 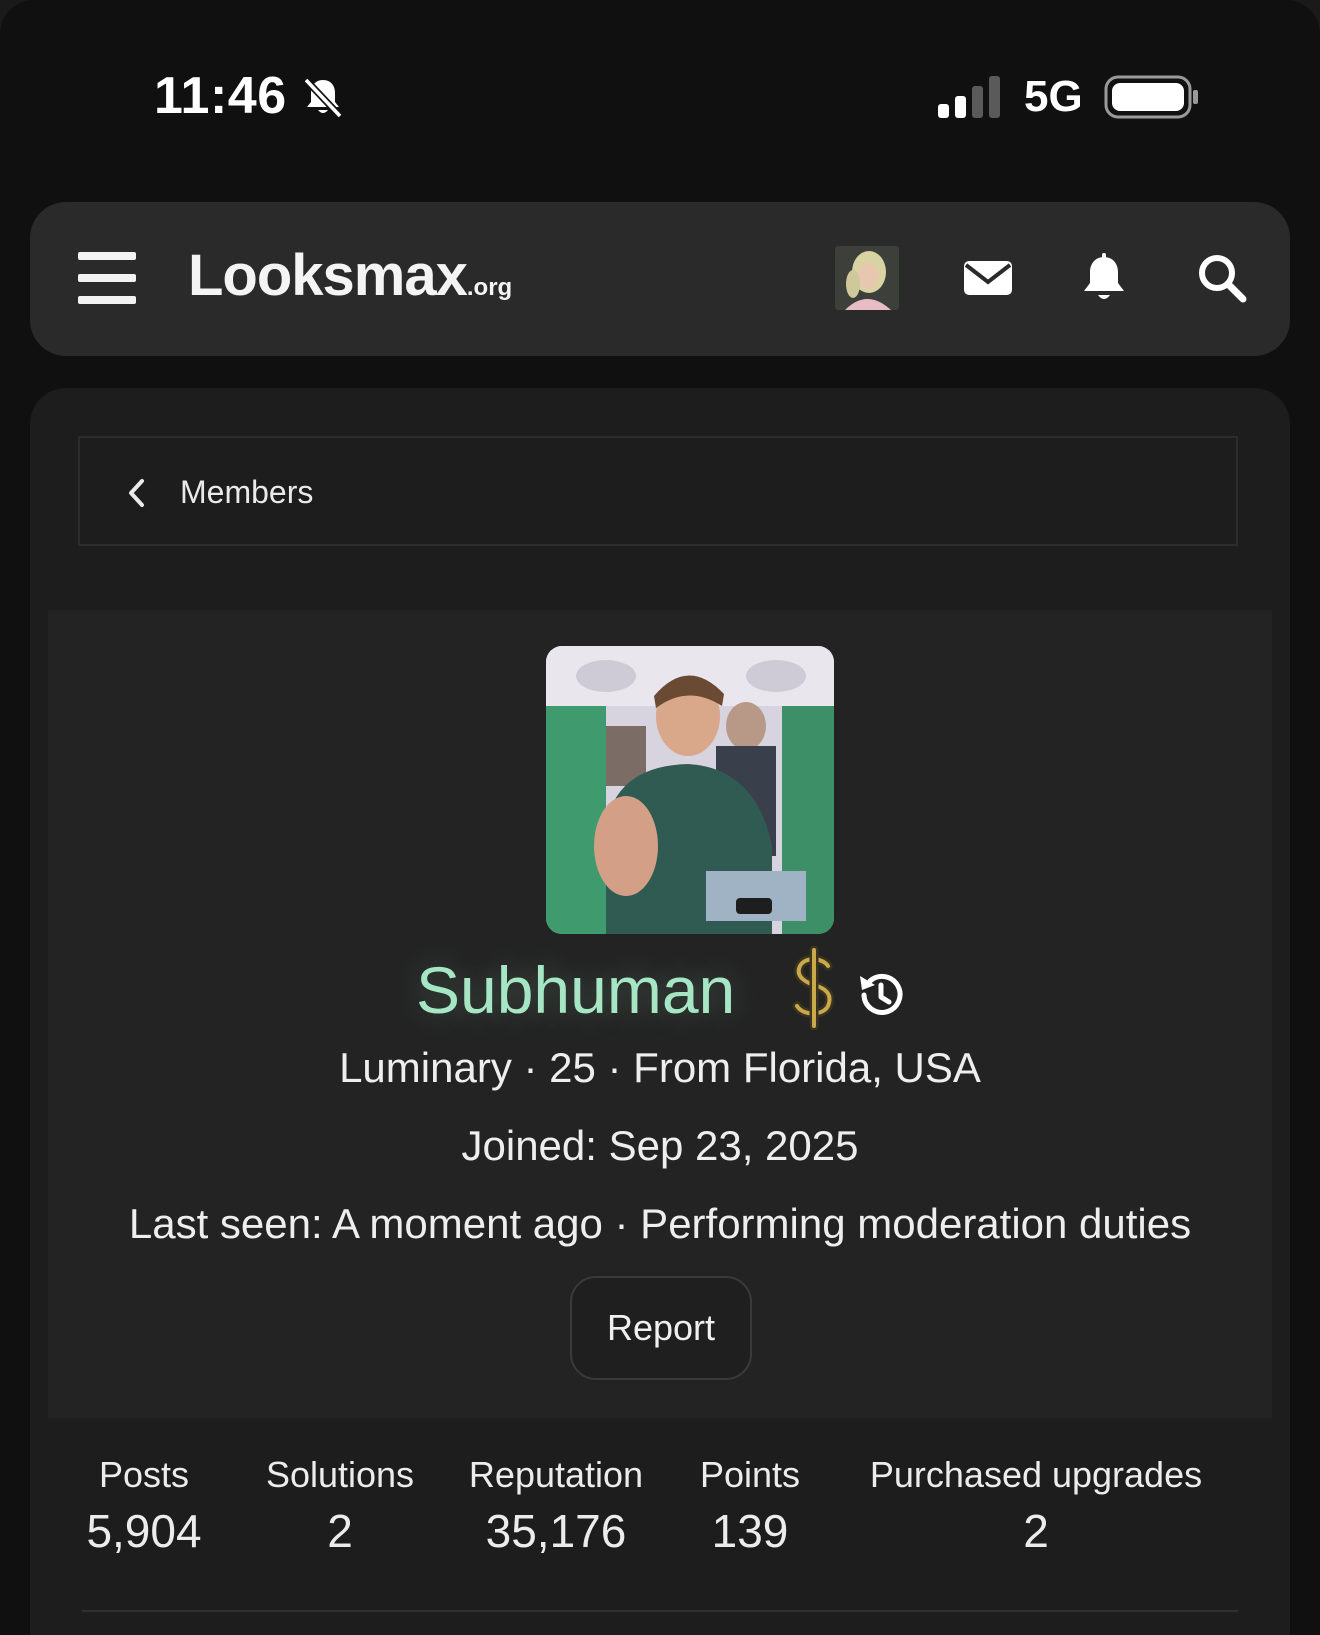 I want to click on account-avatar, so click(x=867, y=278).